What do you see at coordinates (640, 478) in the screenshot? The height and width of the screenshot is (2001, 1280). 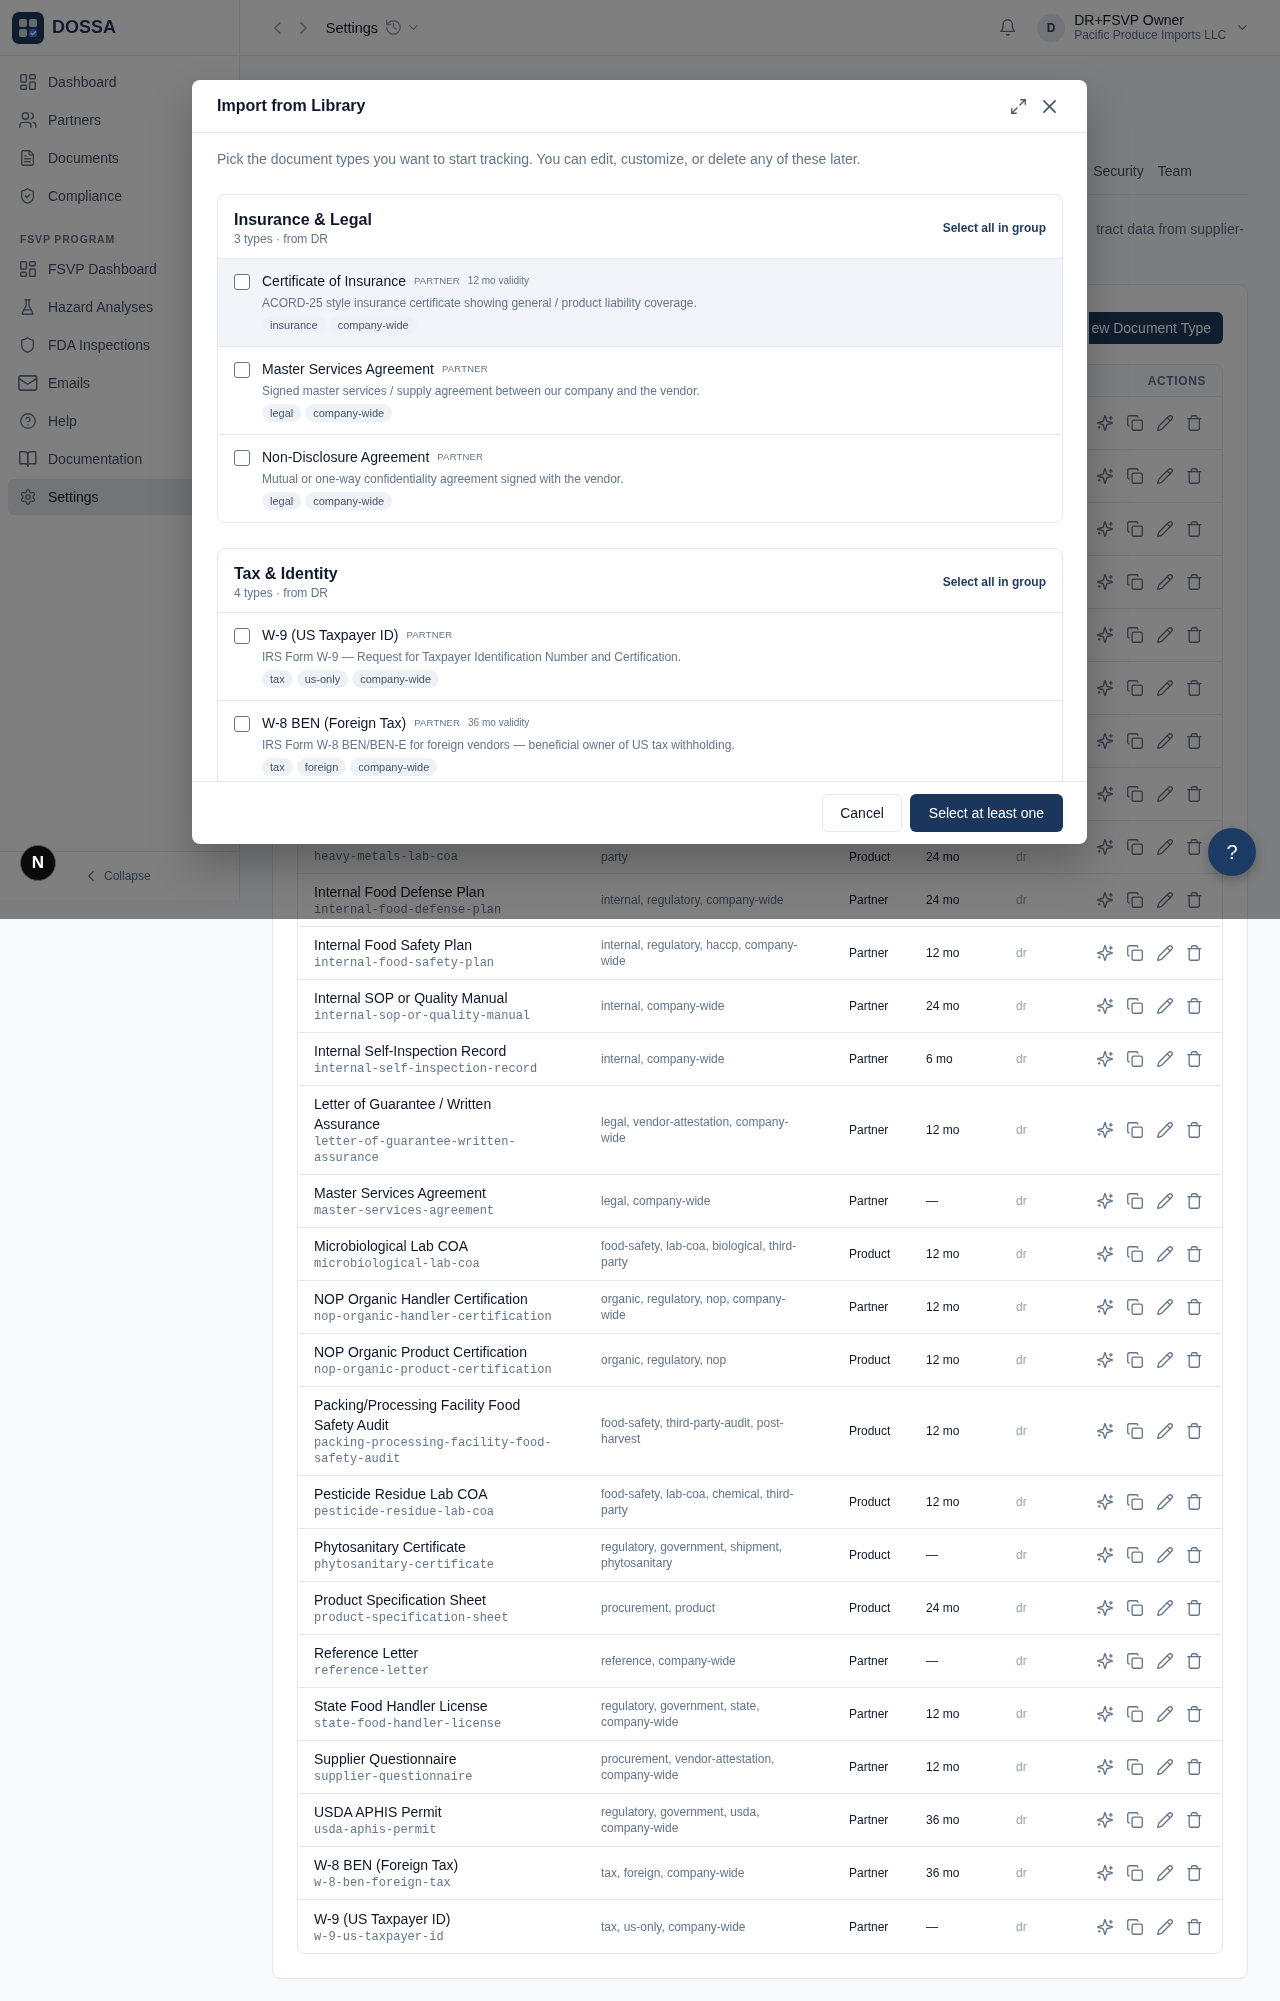 I see `document-option: Non-Disclosure Agreement PARTNER Mutual or one-way confidentiality agreement signed with the vendor. legal company-wide` at bounding box center [640, 478].